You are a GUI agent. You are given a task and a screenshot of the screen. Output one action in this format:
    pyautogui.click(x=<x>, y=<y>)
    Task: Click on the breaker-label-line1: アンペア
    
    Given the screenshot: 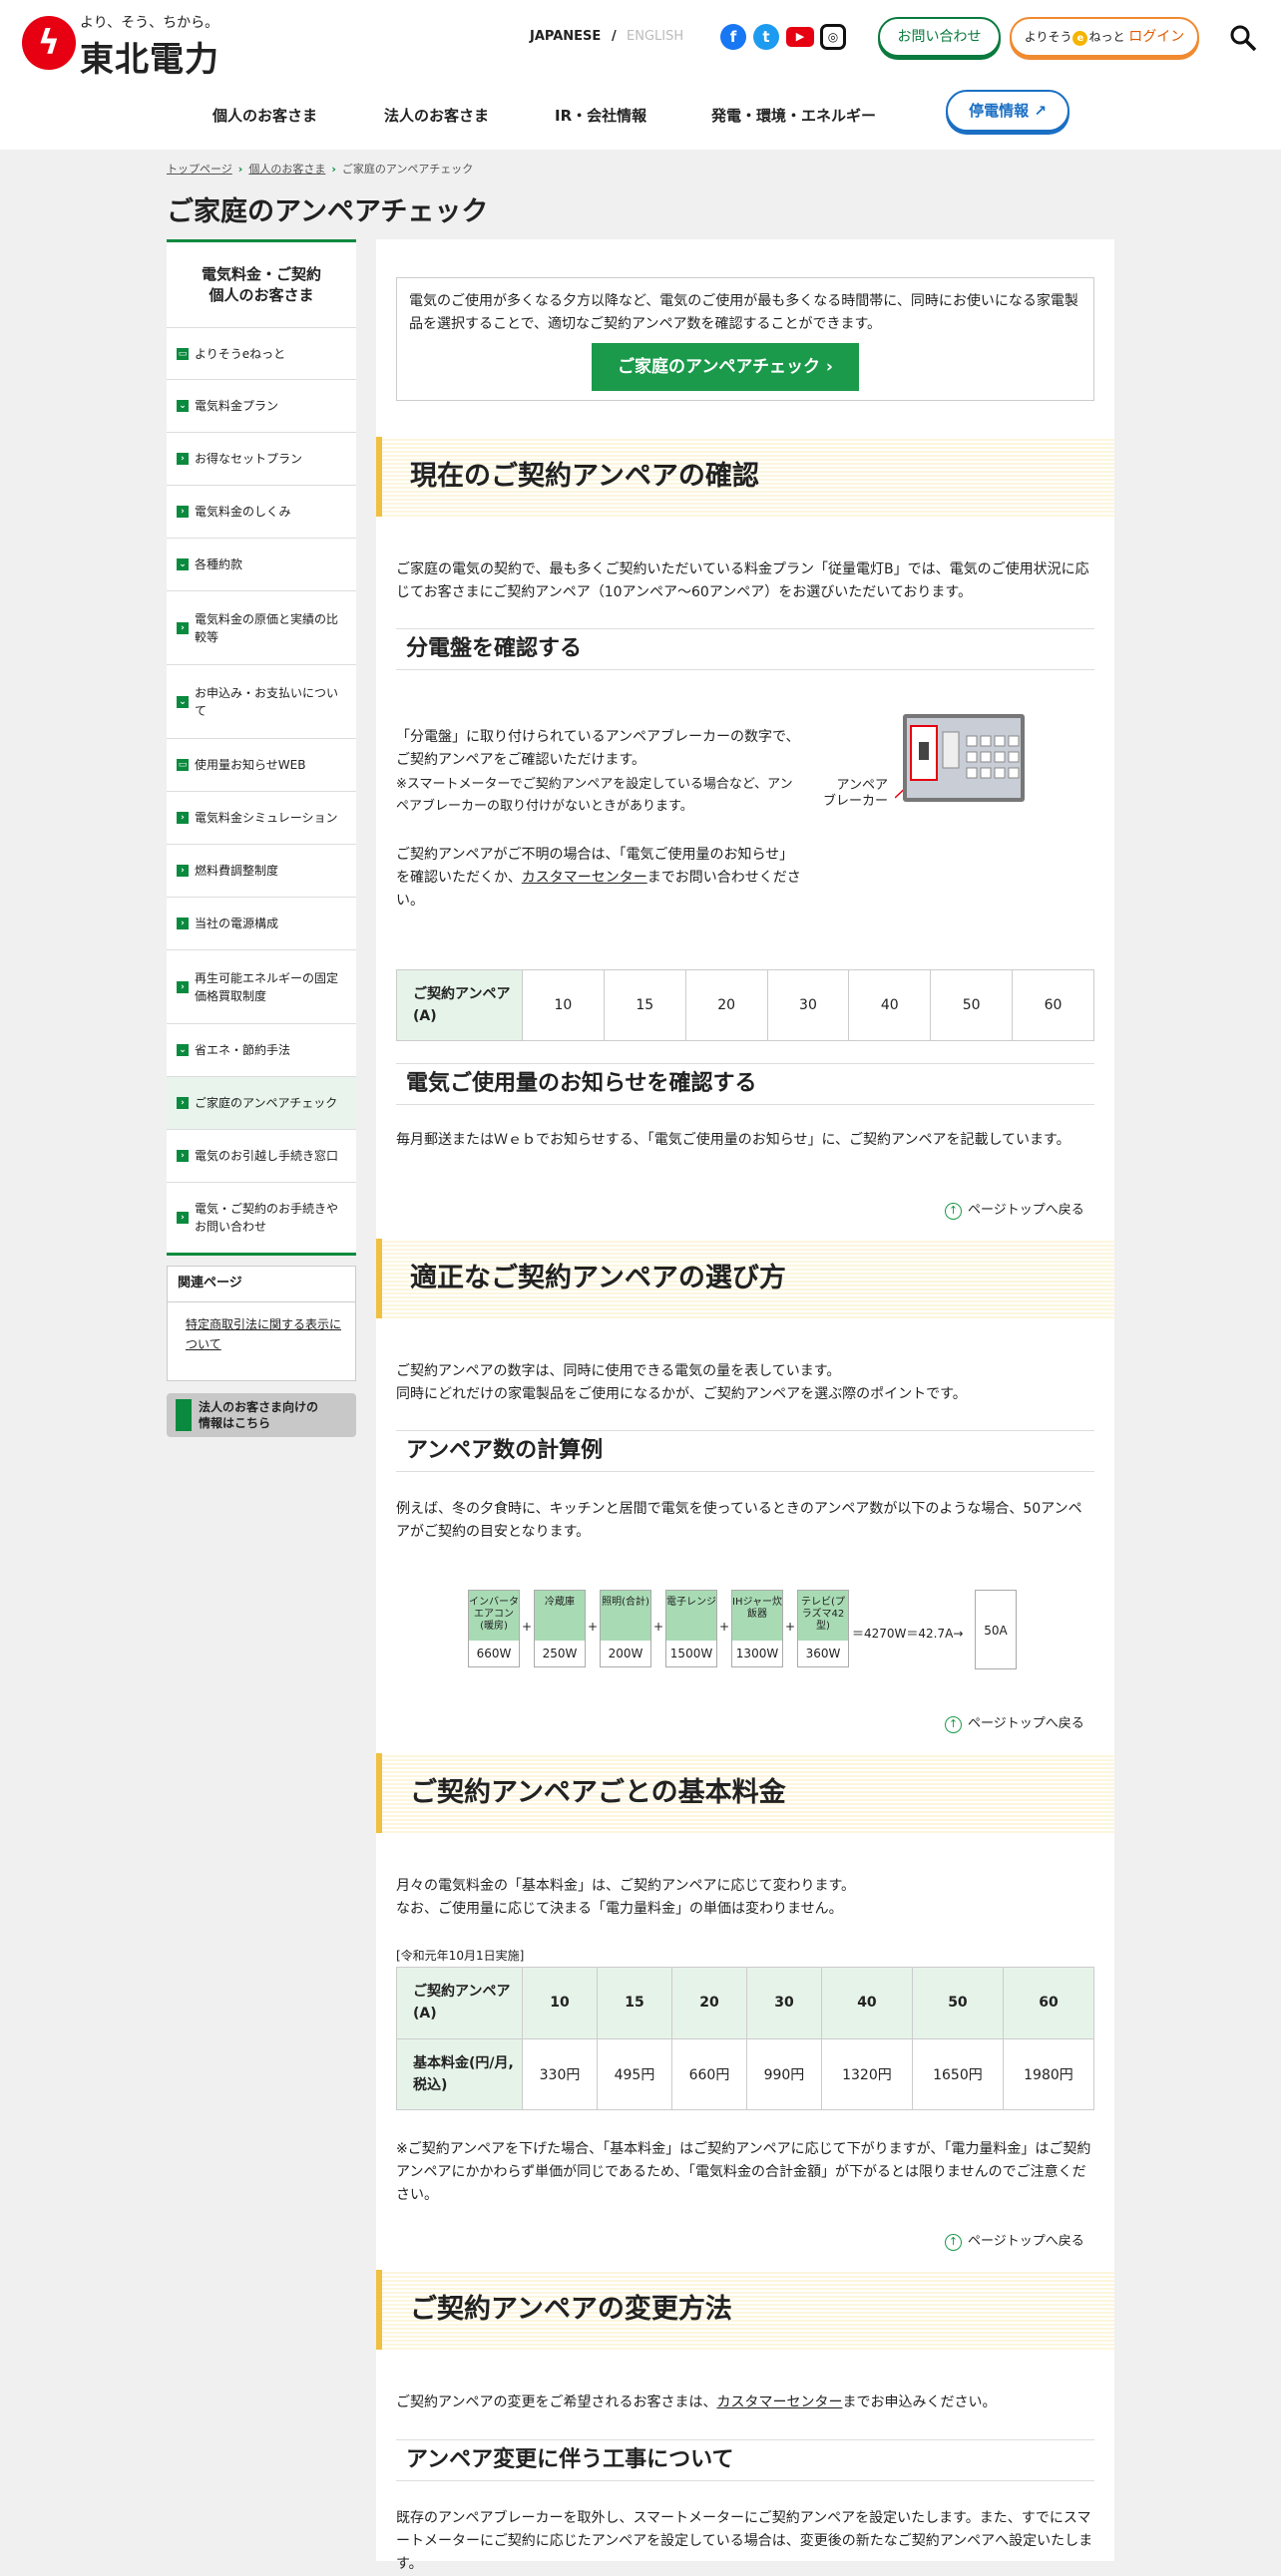 What is the action you would take?
    pyautogui.click(x=862, y=785)
    